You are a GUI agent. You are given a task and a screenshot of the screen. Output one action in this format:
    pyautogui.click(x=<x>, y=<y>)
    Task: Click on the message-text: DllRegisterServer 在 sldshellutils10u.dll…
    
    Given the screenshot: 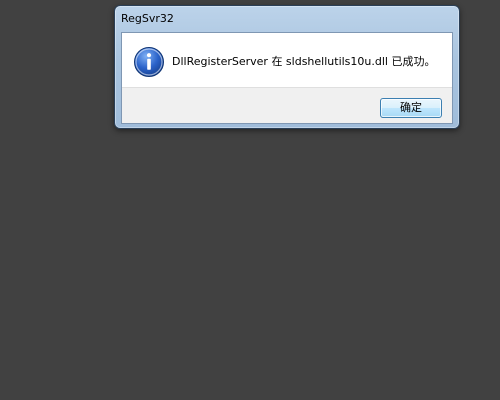 What is the action you would take?
    pyautogui.click(x=304, y=61)
    